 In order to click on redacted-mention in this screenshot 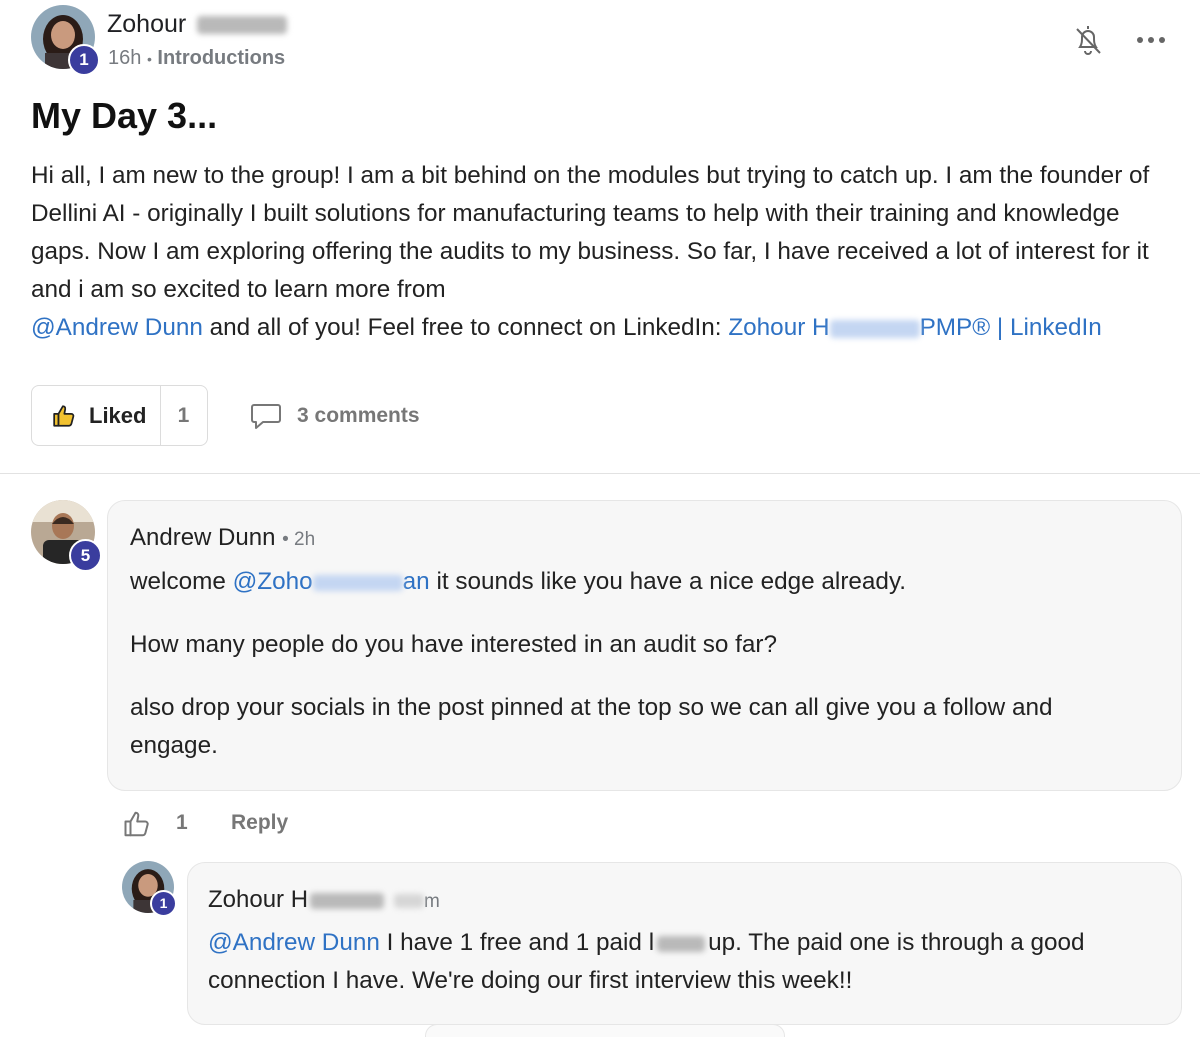, I will do `click(357, 582)`.